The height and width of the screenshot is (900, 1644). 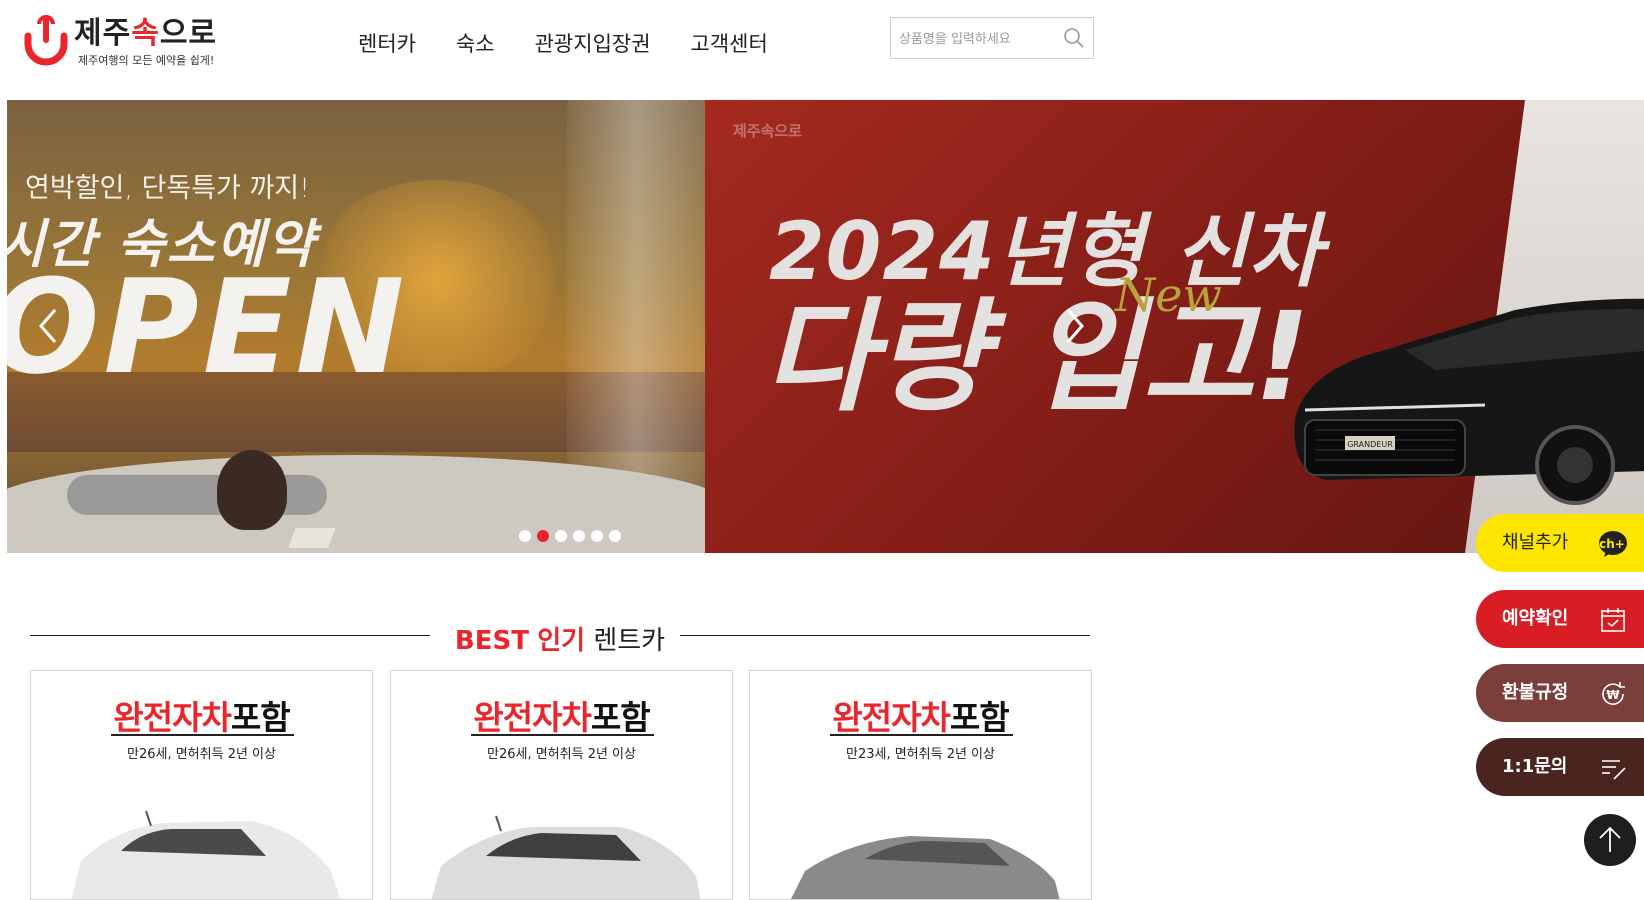 I want to click on arrow-up-icon, so click(x=1610, y=839).